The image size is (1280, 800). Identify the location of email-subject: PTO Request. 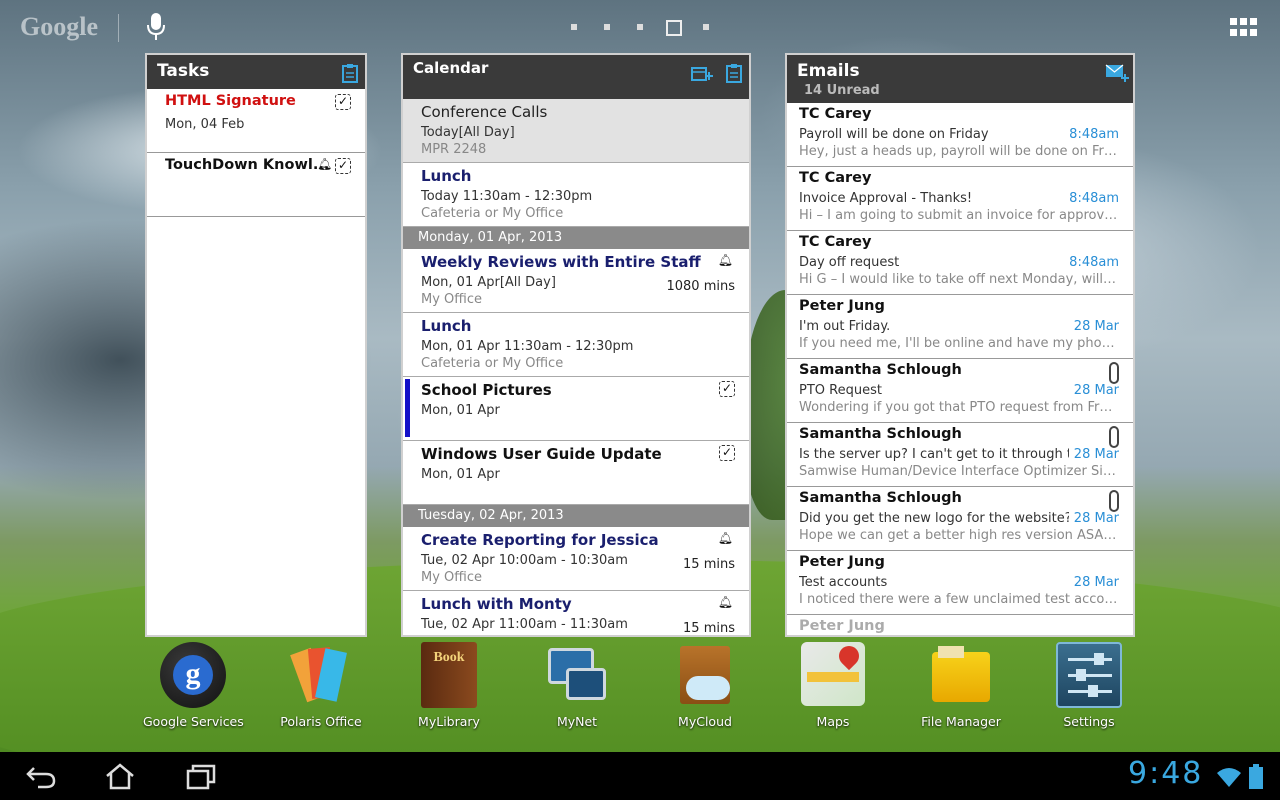
(840, 390).